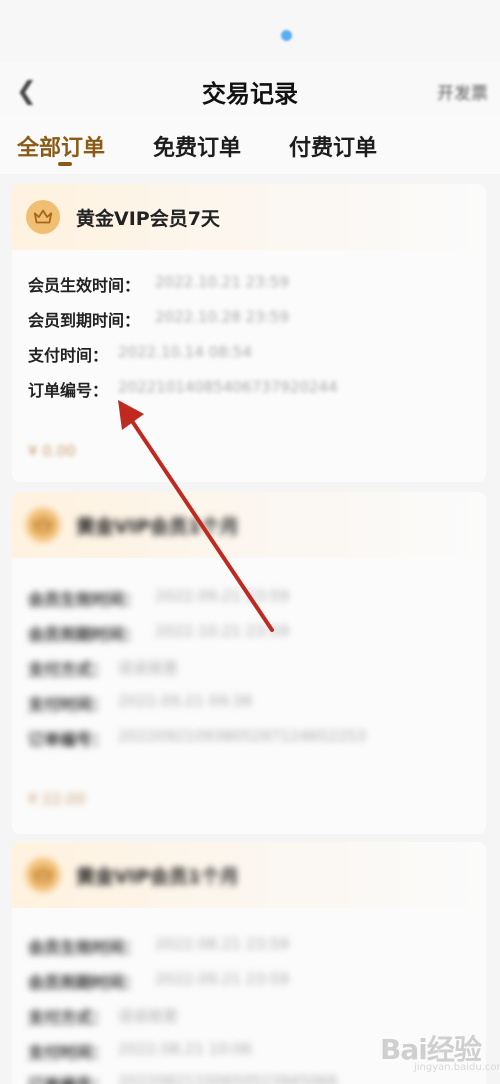 The height and width of the screenshot is (1084, 500). Describe the element at coordinates (228, 1078) in the screenshot. I see `order-field-value: 20220821100650523945066` at that location.